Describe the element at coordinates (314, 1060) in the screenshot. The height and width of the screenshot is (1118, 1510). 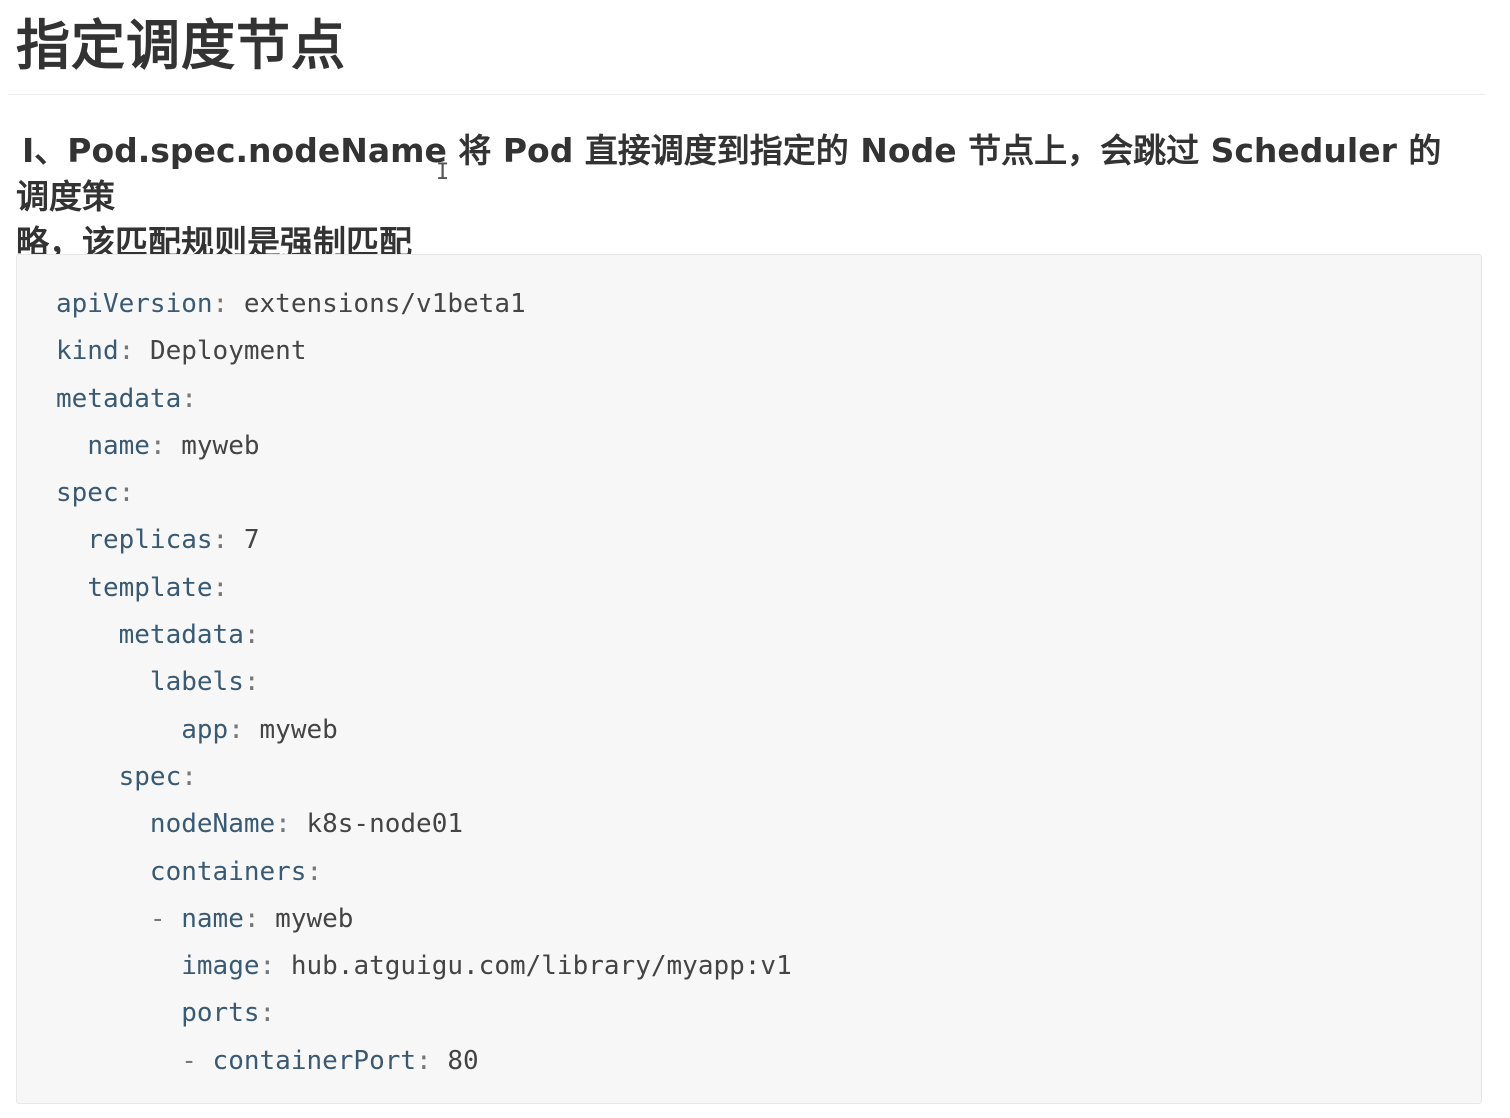
I see `code-key: containerPort` at that location.